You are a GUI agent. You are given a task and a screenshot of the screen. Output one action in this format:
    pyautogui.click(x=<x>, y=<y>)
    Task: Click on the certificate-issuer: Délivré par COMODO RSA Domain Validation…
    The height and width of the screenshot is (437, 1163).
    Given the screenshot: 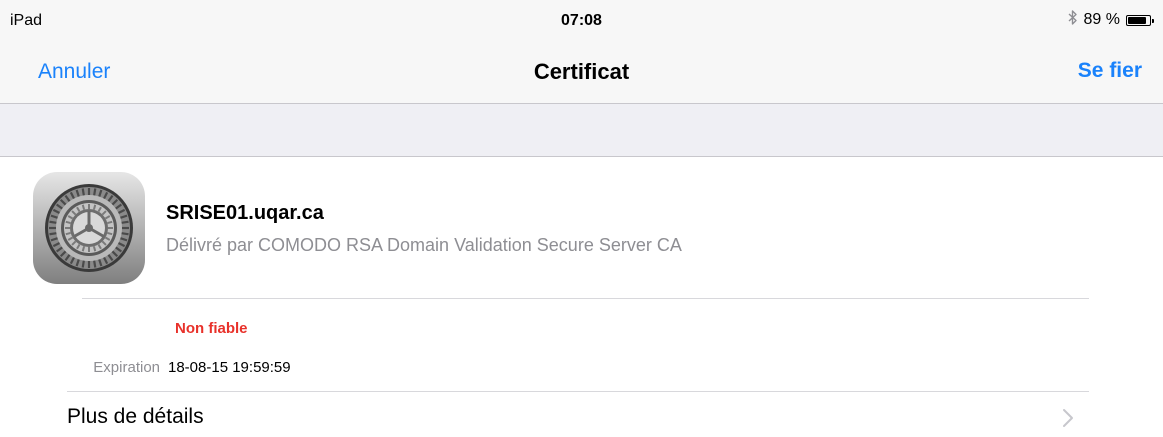 What is the action you would take?
    pyautogui.click(x=424, y=245)
    